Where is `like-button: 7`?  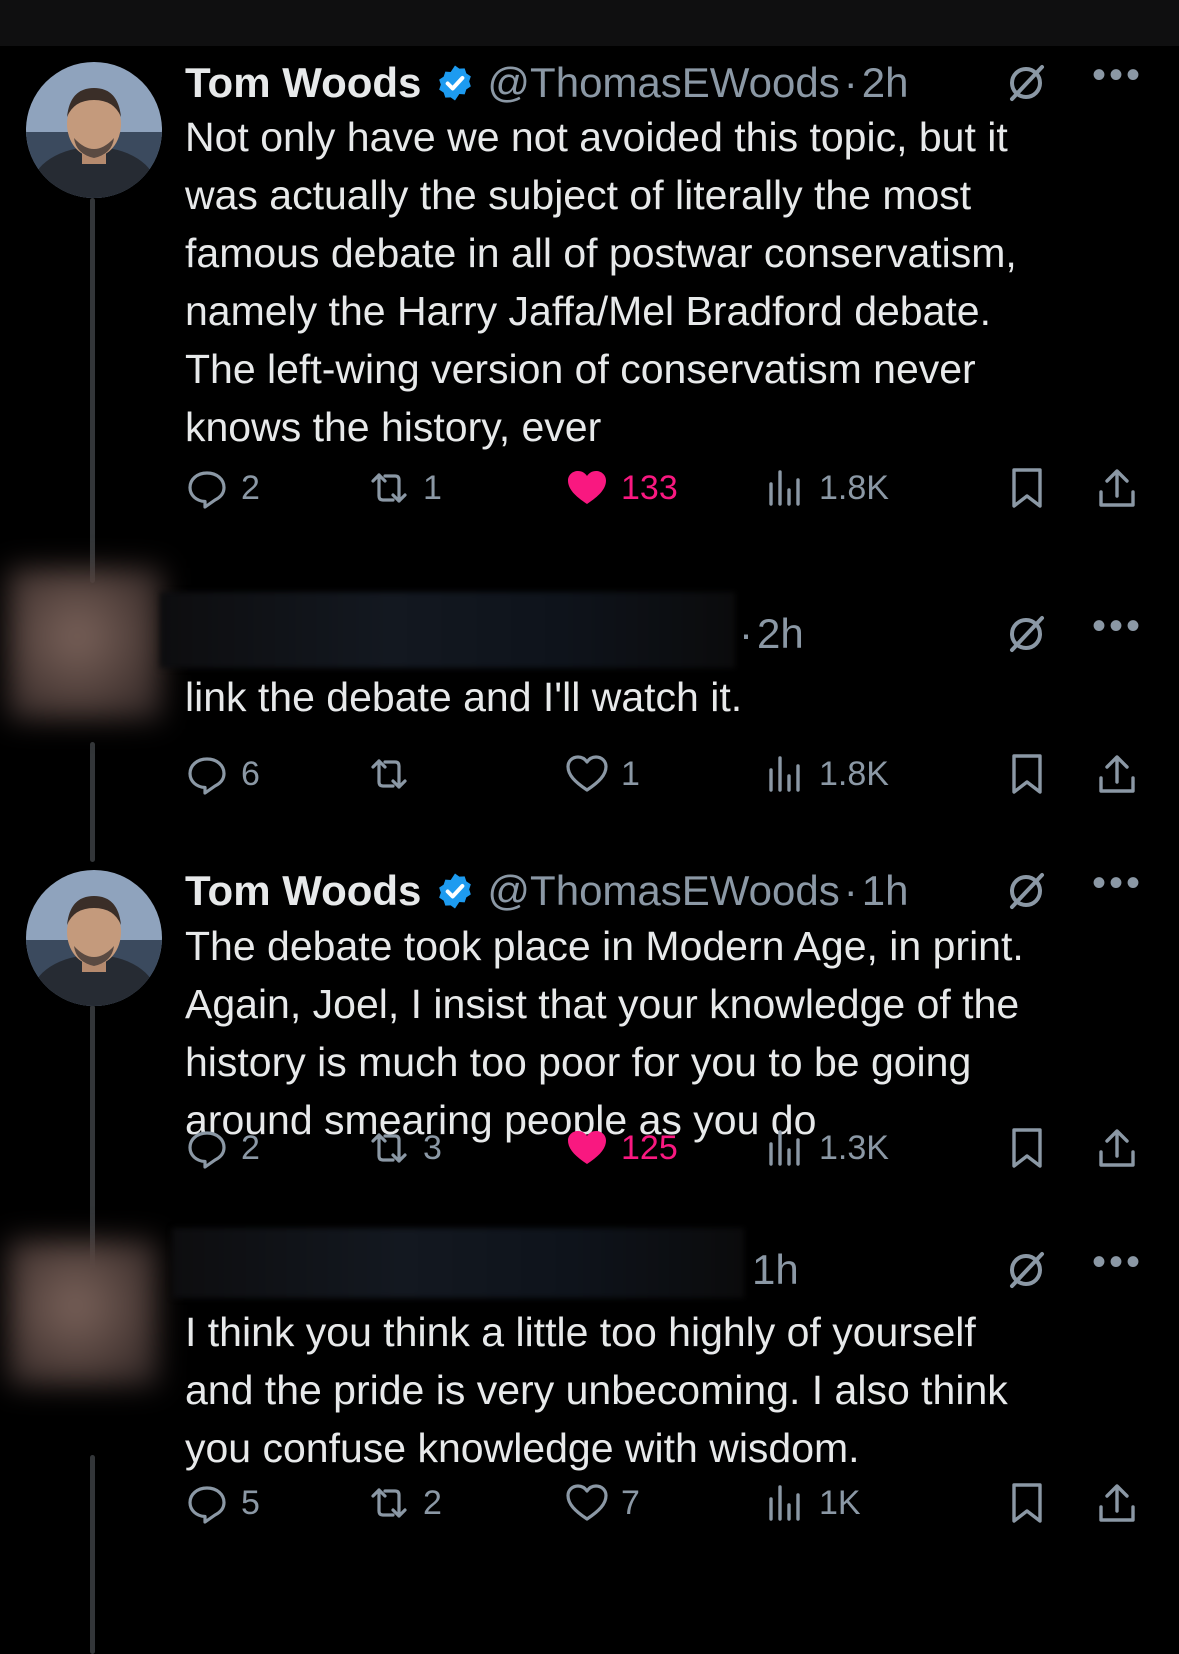
like-button: 7 is located at coordinates (602, 1503).